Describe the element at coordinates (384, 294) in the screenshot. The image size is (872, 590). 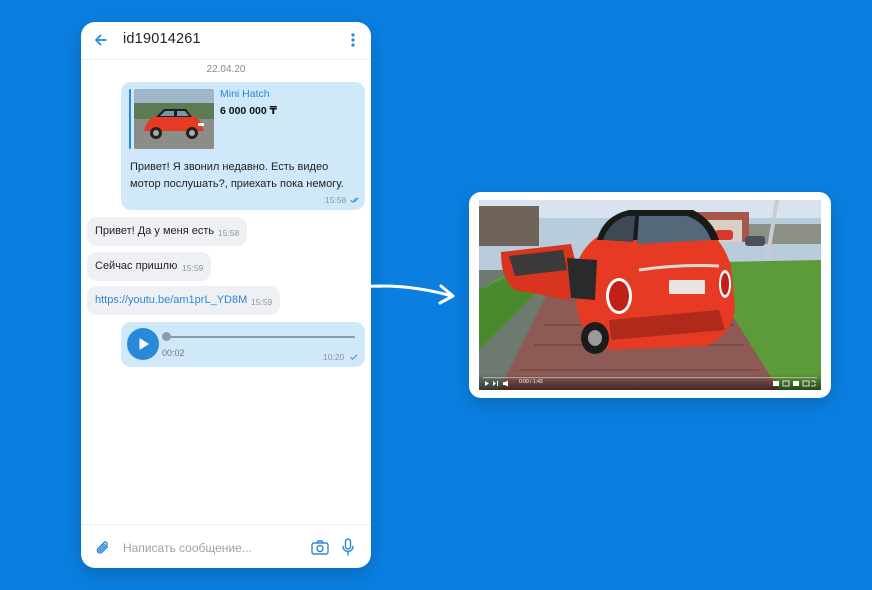
I see `curved-arrow-icon` at that location.